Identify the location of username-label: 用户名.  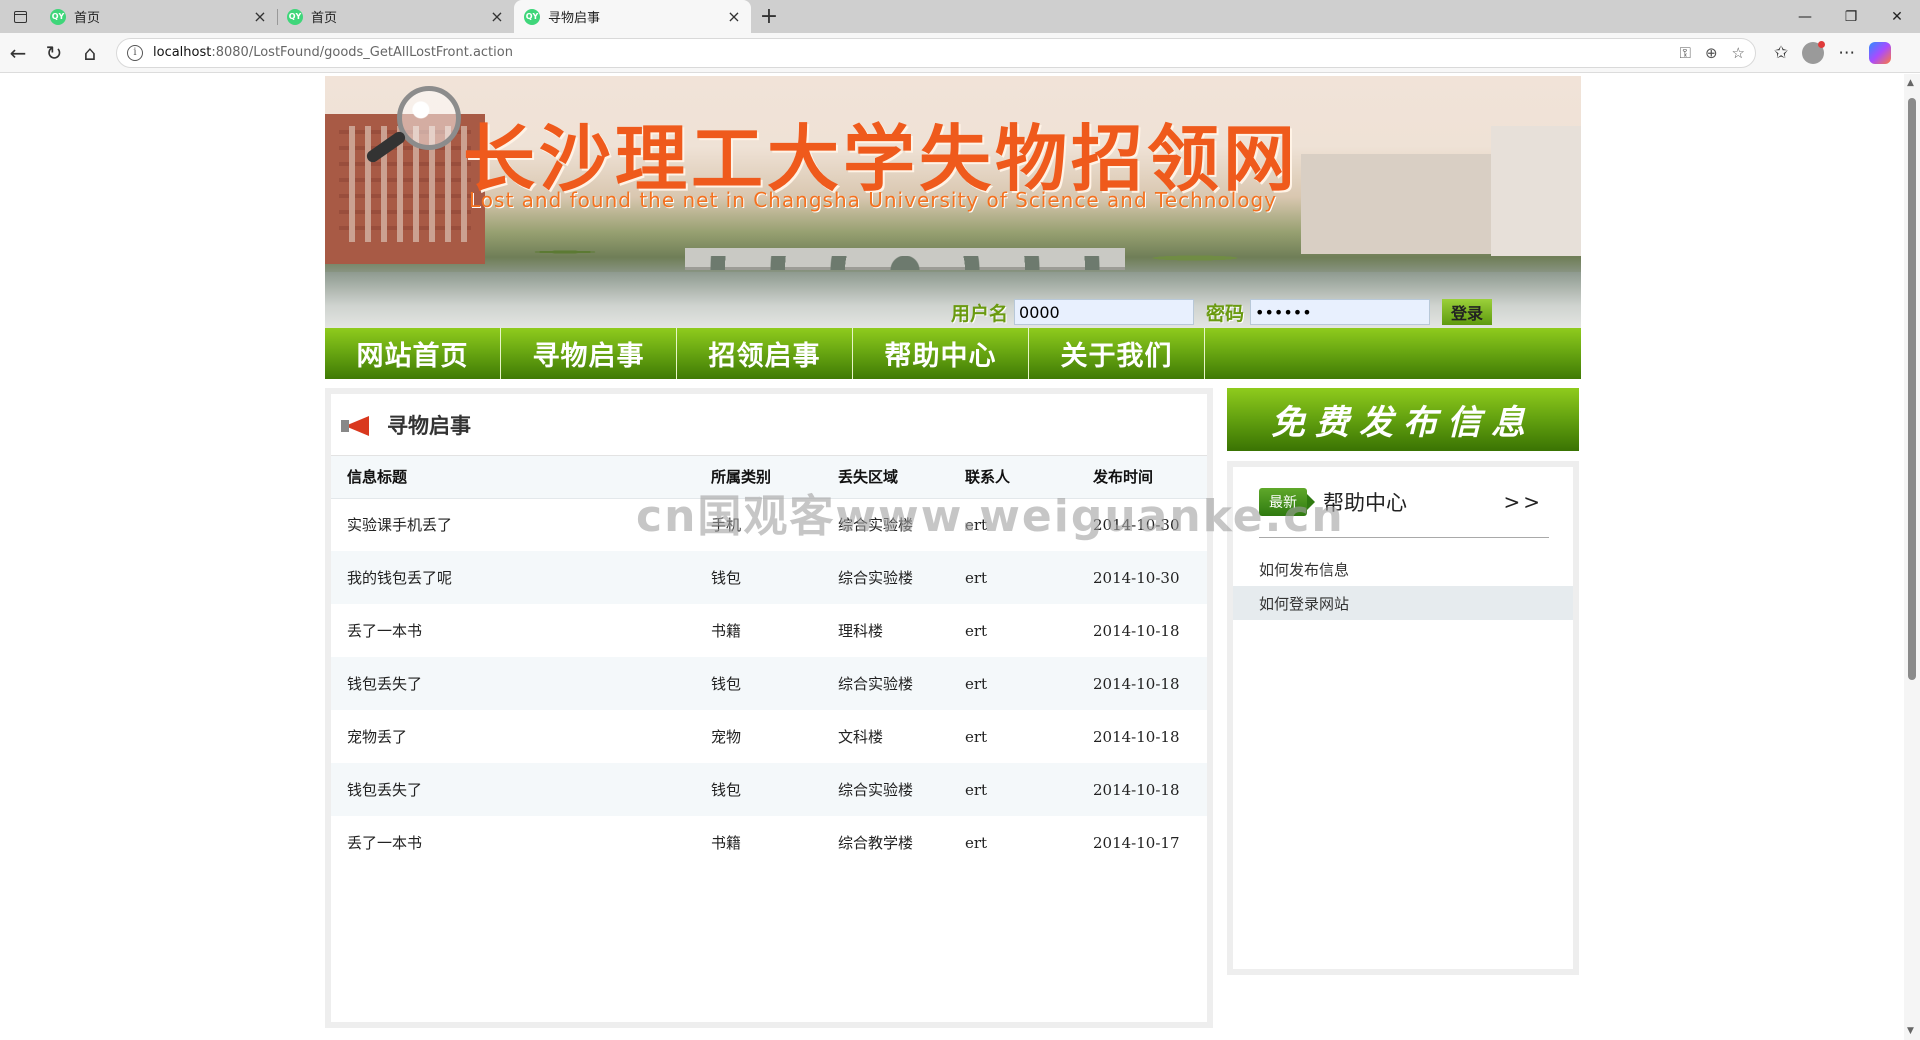
(980, 313).